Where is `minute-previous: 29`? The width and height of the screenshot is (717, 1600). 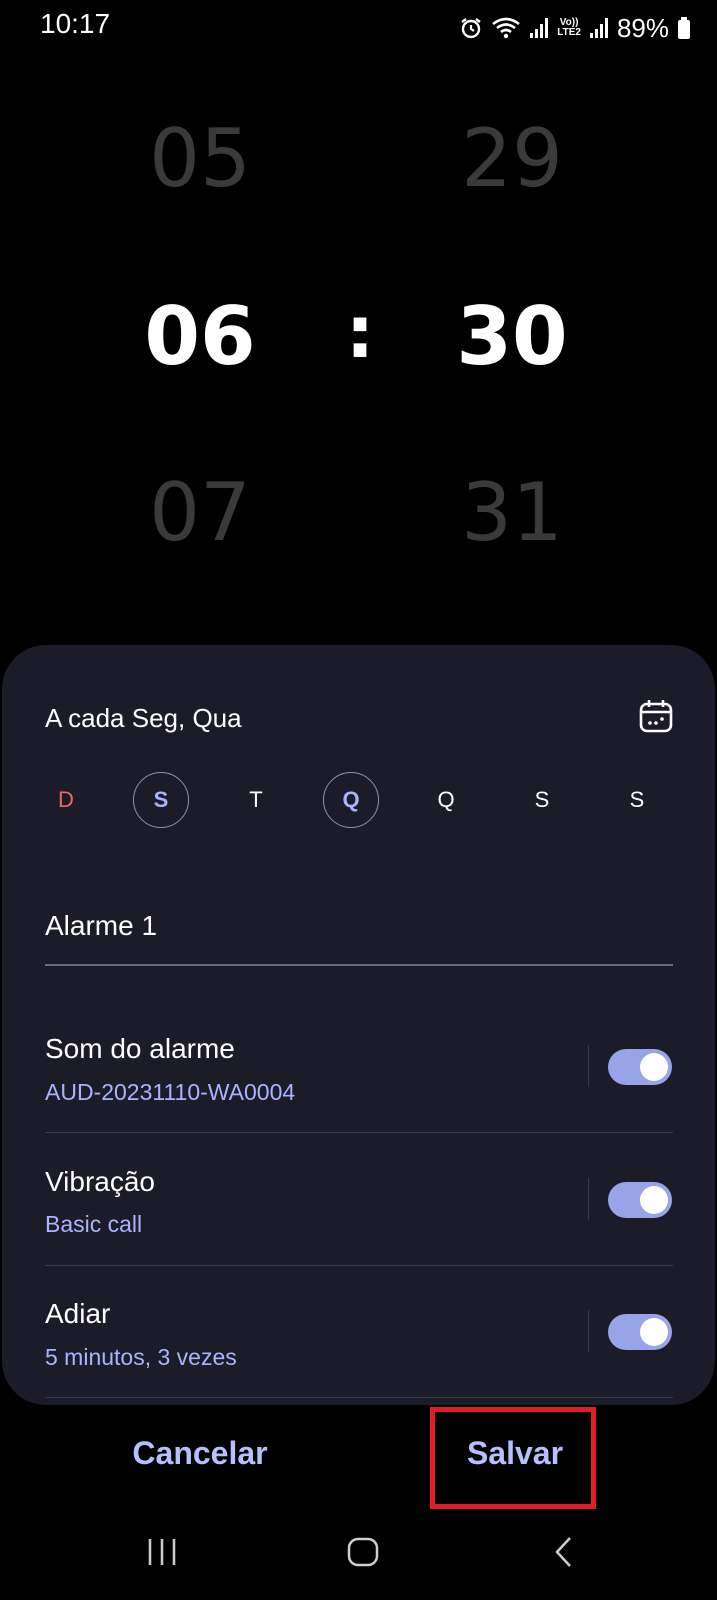
minute-previous: 29 is located at coordinates (512, 158).